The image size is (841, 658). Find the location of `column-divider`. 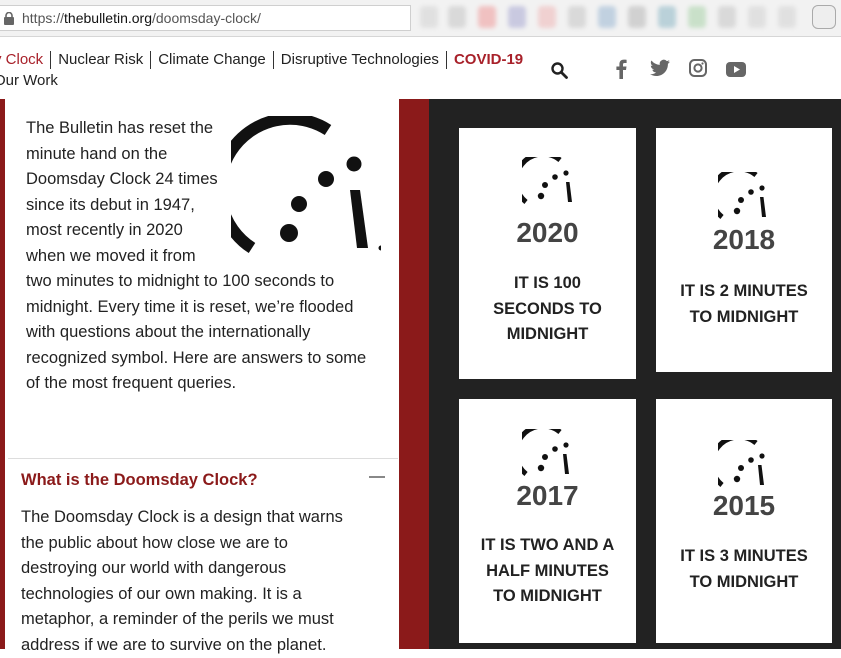

column-divider is located at coordinates (414, 374).